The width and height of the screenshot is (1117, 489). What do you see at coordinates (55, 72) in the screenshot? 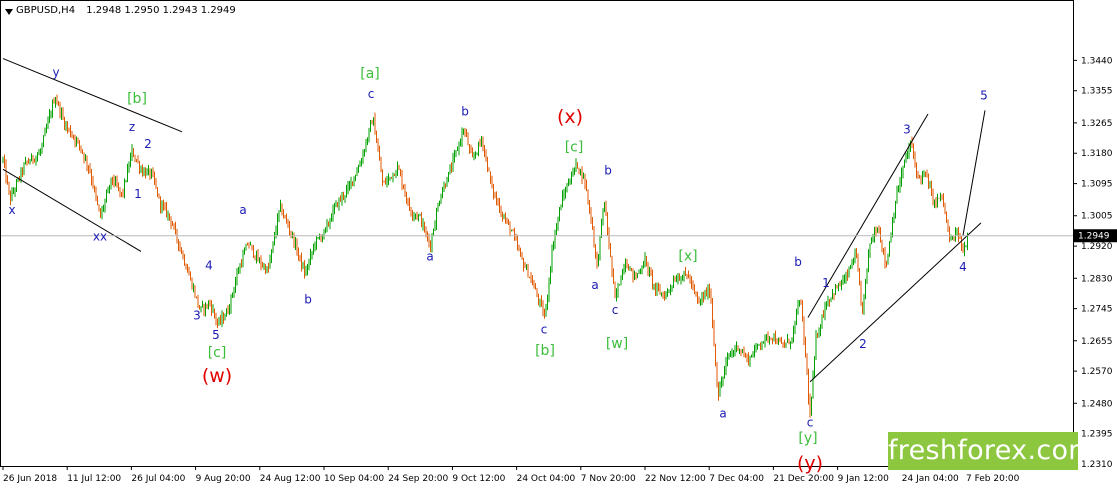
I see `wave-label: y` at bounding box center [55, 72].